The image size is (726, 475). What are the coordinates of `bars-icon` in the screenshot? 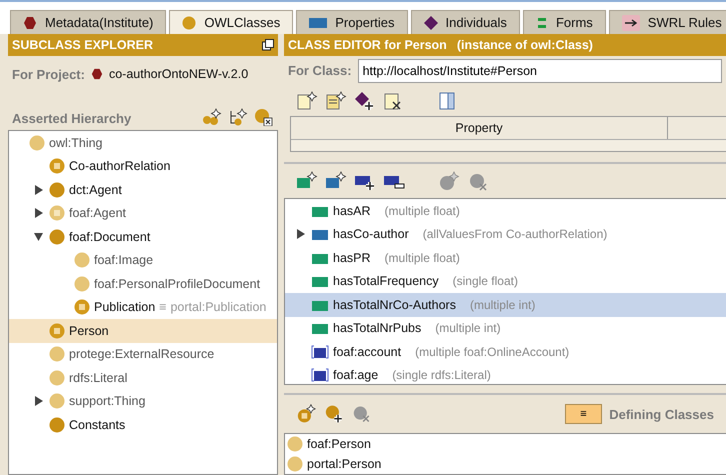 It's located at (542, 22).